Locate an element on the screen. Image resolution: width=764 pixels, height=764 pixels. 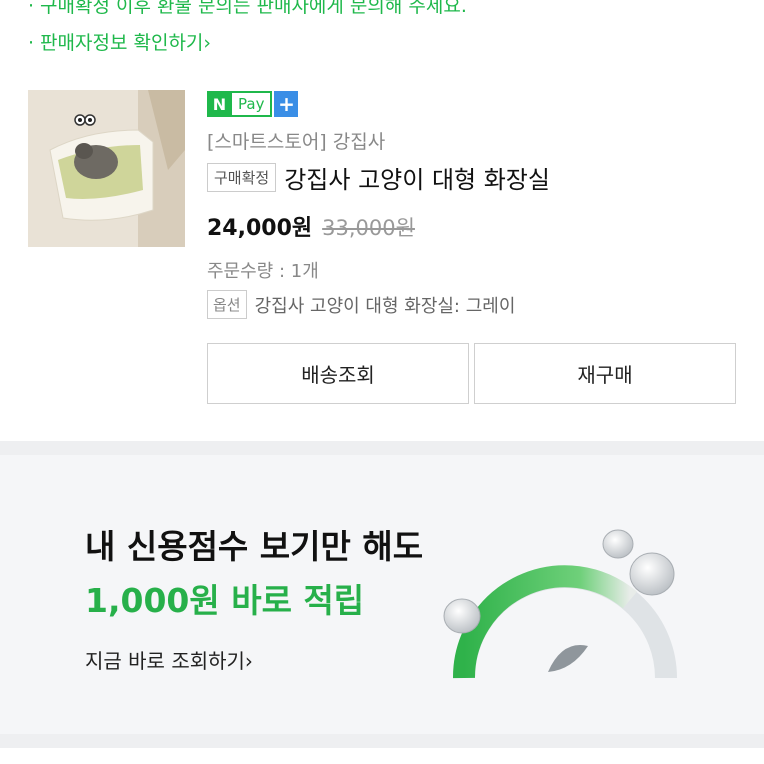
plus-icon: + is located at coordinates (286, 104).